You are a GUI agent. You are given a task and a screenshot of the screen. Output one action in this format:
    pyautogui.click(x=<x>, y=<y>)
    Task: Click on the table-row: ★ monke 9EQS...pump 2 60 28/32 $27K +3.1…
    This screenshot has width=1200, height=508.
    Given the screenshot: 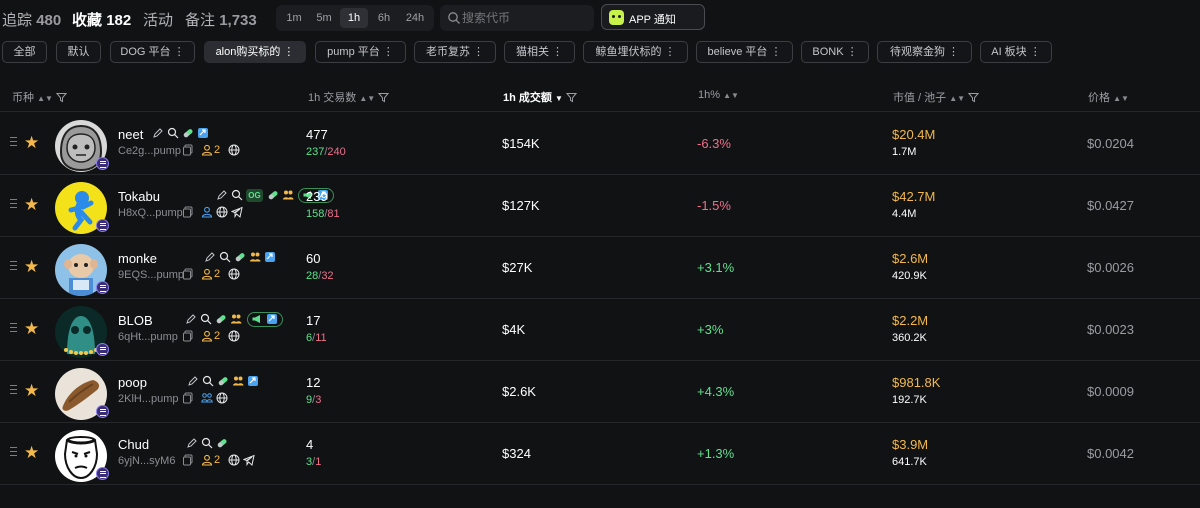 What is the action you would take?
    pyautogui.click(x=600, y=268)
    